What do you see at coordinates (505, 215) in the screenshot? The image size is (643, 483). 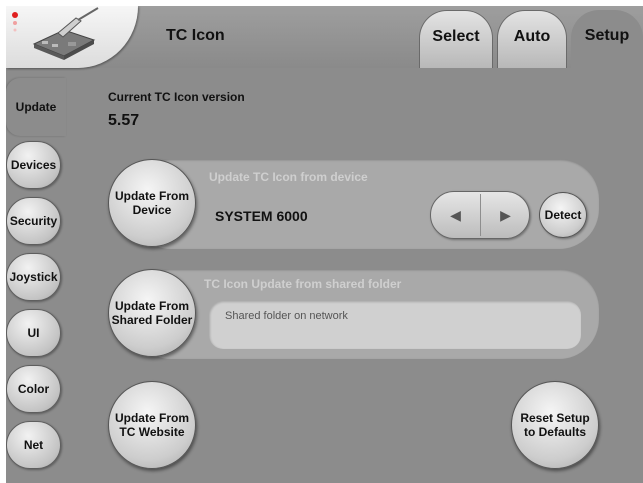 I see `right-arrow-icon: ▶` at bounding box center [505, 215].